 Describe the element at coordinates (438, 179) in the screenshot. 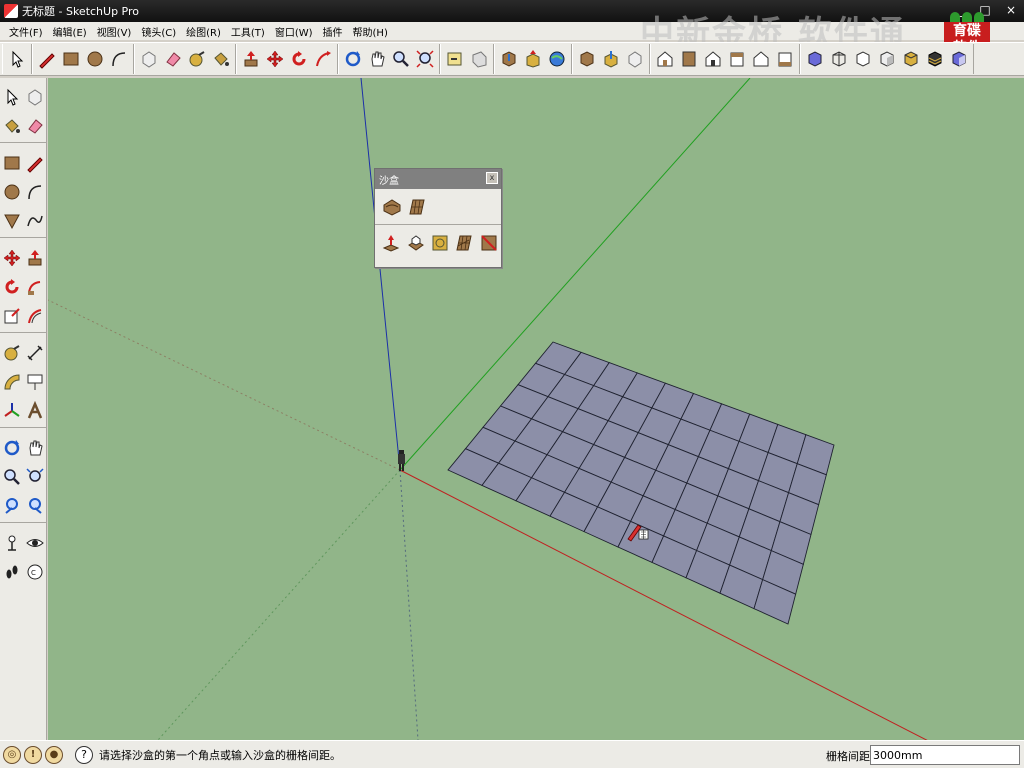

I see `sandbox-toolbar-title-bar: 沙盒 x` at that location.